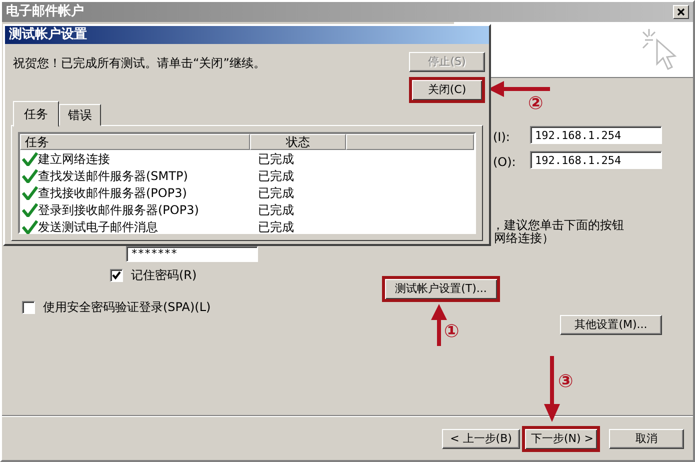  I want to click on task-name: 查找发送邮件服务器(SMTP), so click(113, 176).